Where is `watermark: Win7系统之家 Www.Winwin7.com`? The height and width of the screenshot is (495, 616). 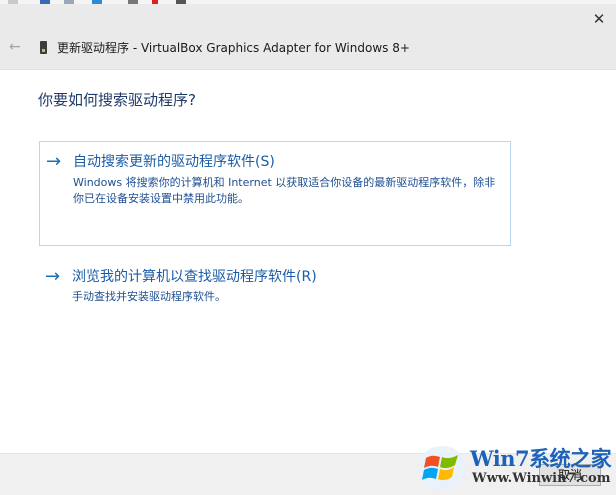
watermark: Win7系统之家 Www.Winwin7.com is located at coordinates (516, 467).